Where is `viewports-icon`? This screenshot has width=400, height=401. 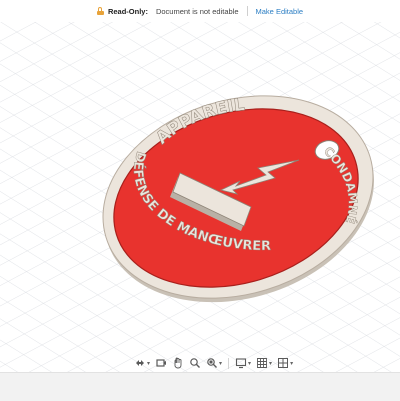 viewports-icon is located at coordinates (283, 363).